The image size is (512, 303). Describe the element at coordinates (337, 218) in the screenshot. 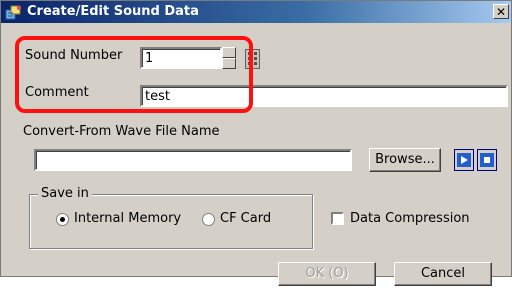

I see `data-compression-checkbox` at that location.